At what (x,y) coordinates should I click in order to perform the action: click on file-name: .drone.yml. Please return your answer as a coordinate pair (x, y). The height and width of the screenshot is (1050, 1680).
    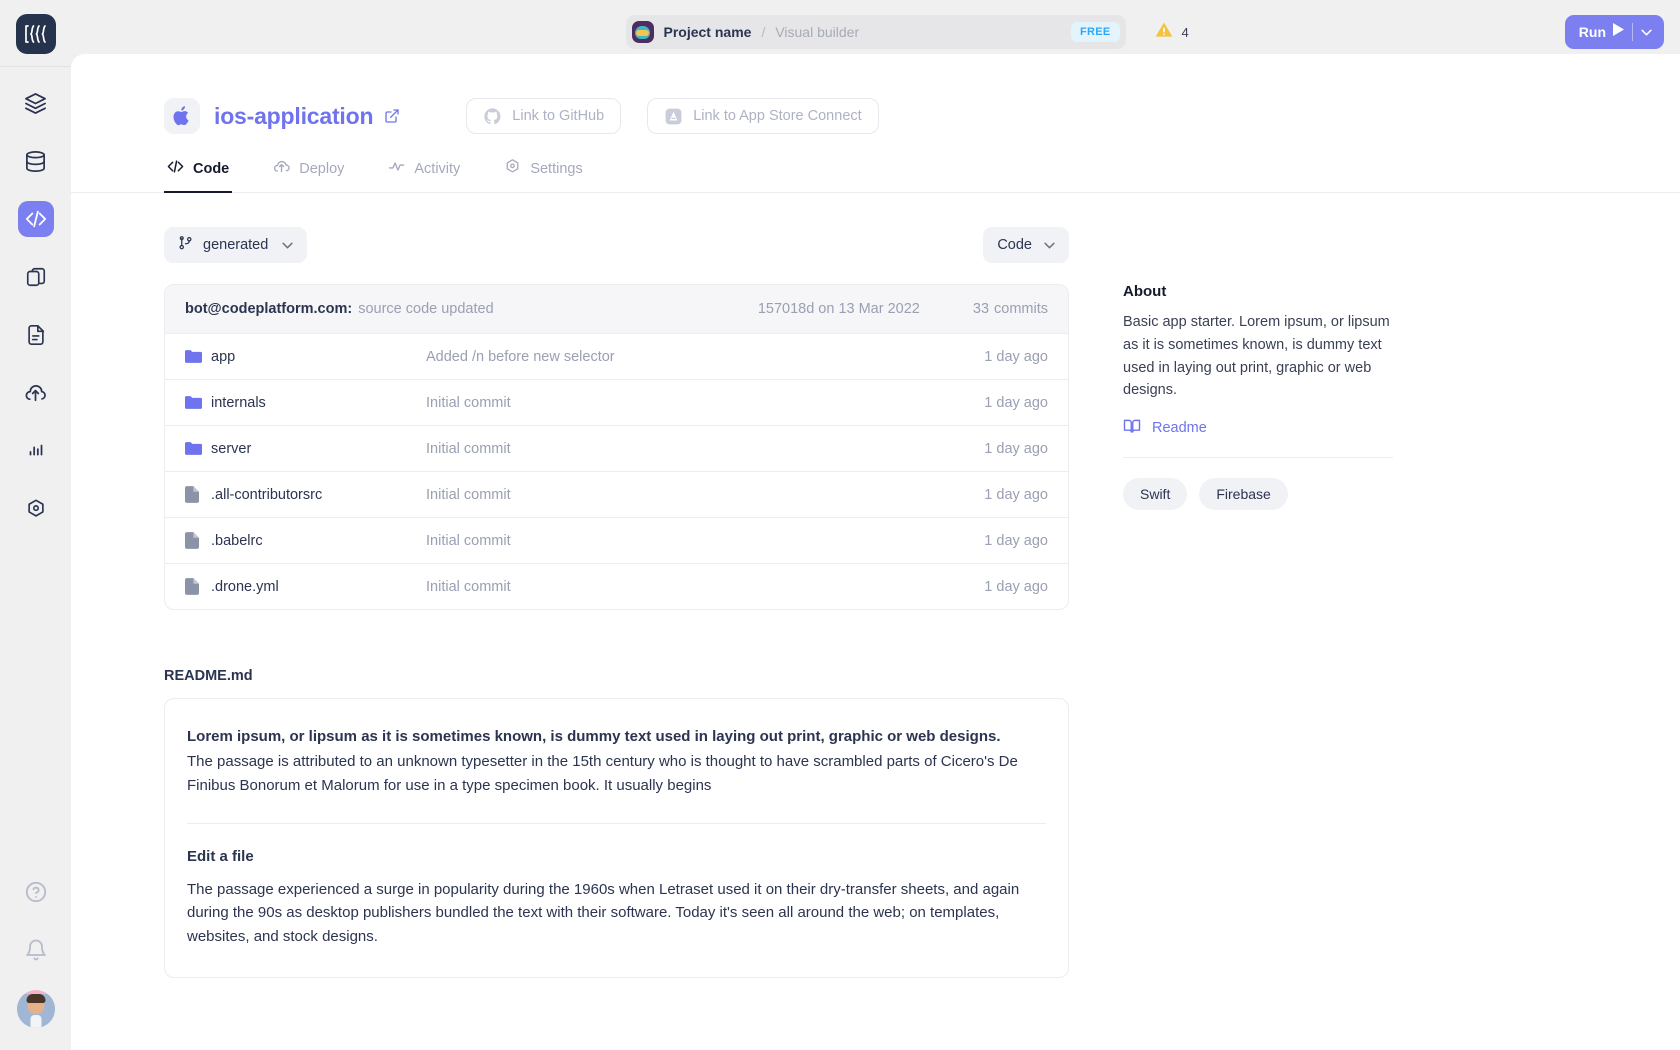
    Looking at the image, I should click on (245, 586).